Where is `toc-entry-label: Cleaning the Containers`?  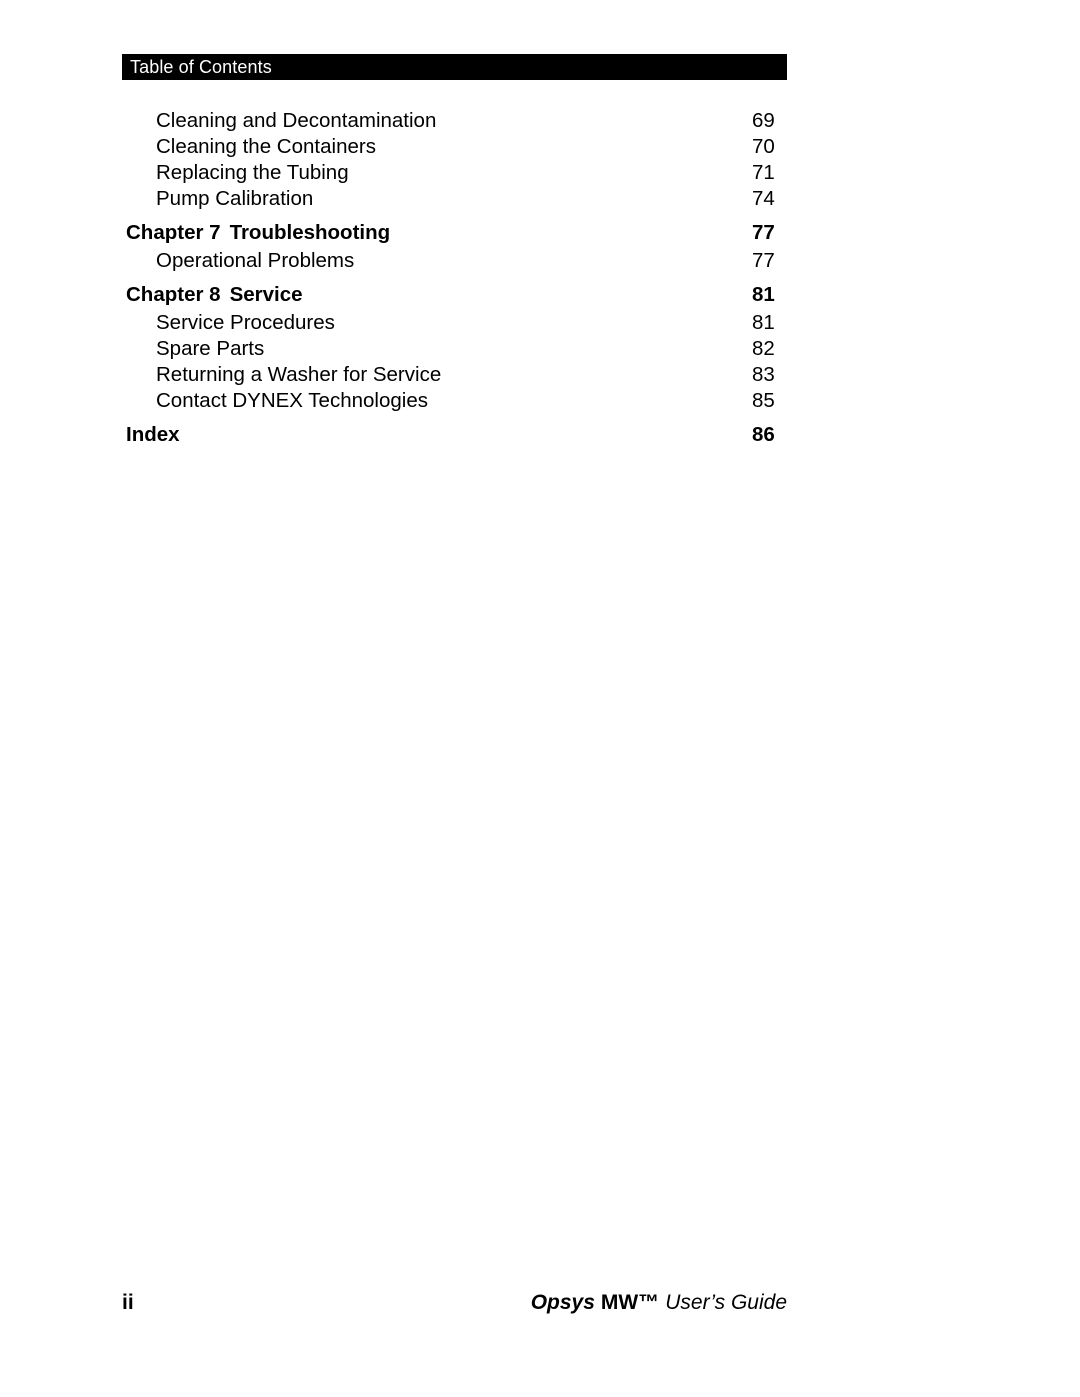
toc-entry-label: Cleaning the Containers is located at coordinates (266, 146).